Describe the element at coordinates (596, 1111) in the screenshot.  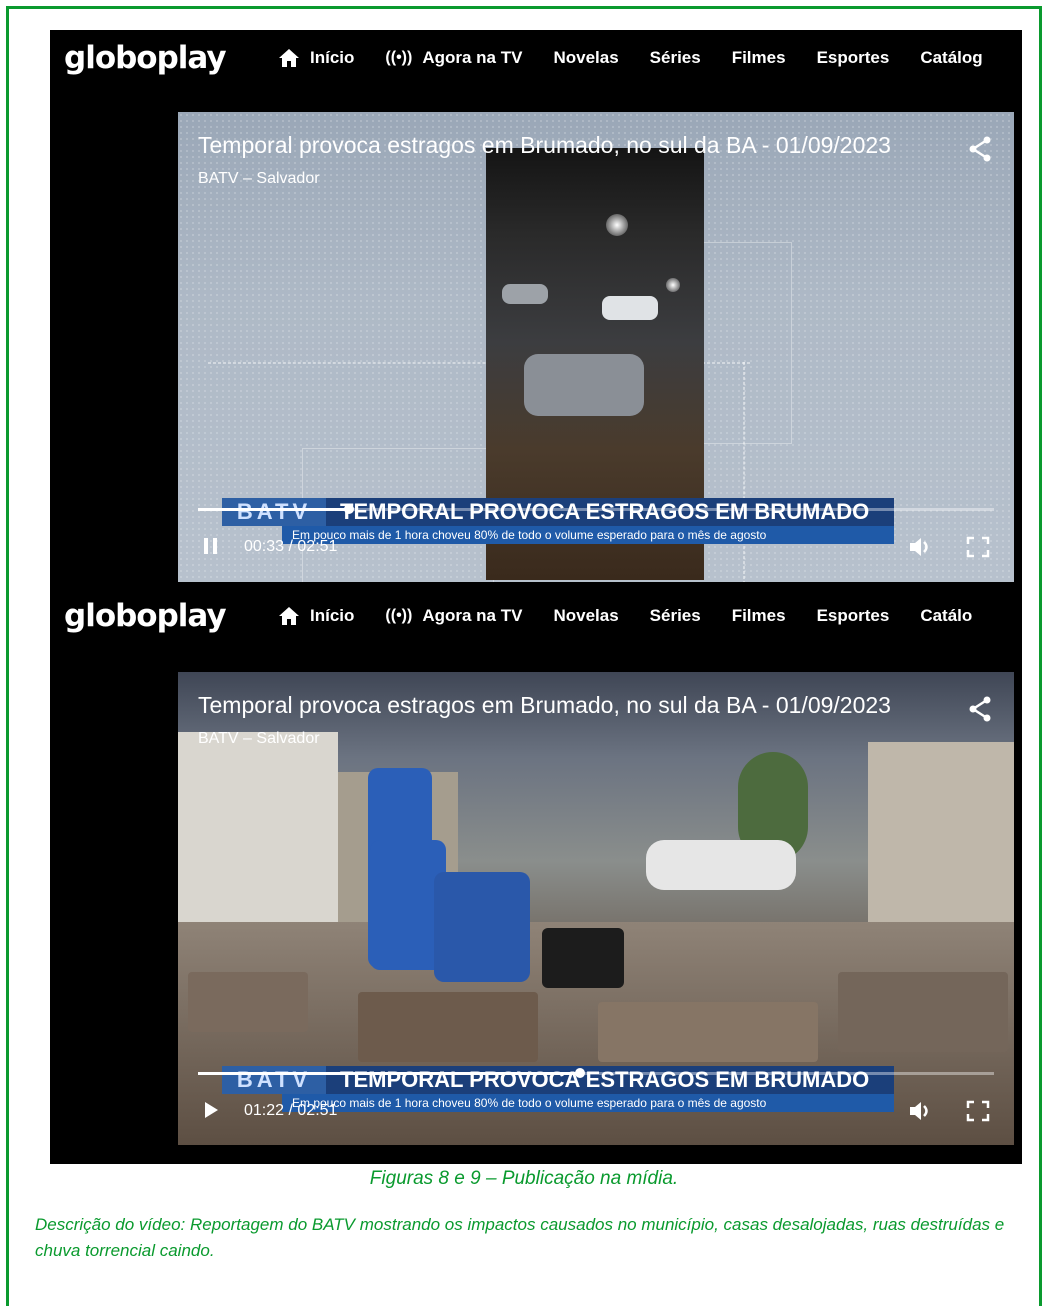
I see `player-controls: 01:22 / 02:51` at that location.